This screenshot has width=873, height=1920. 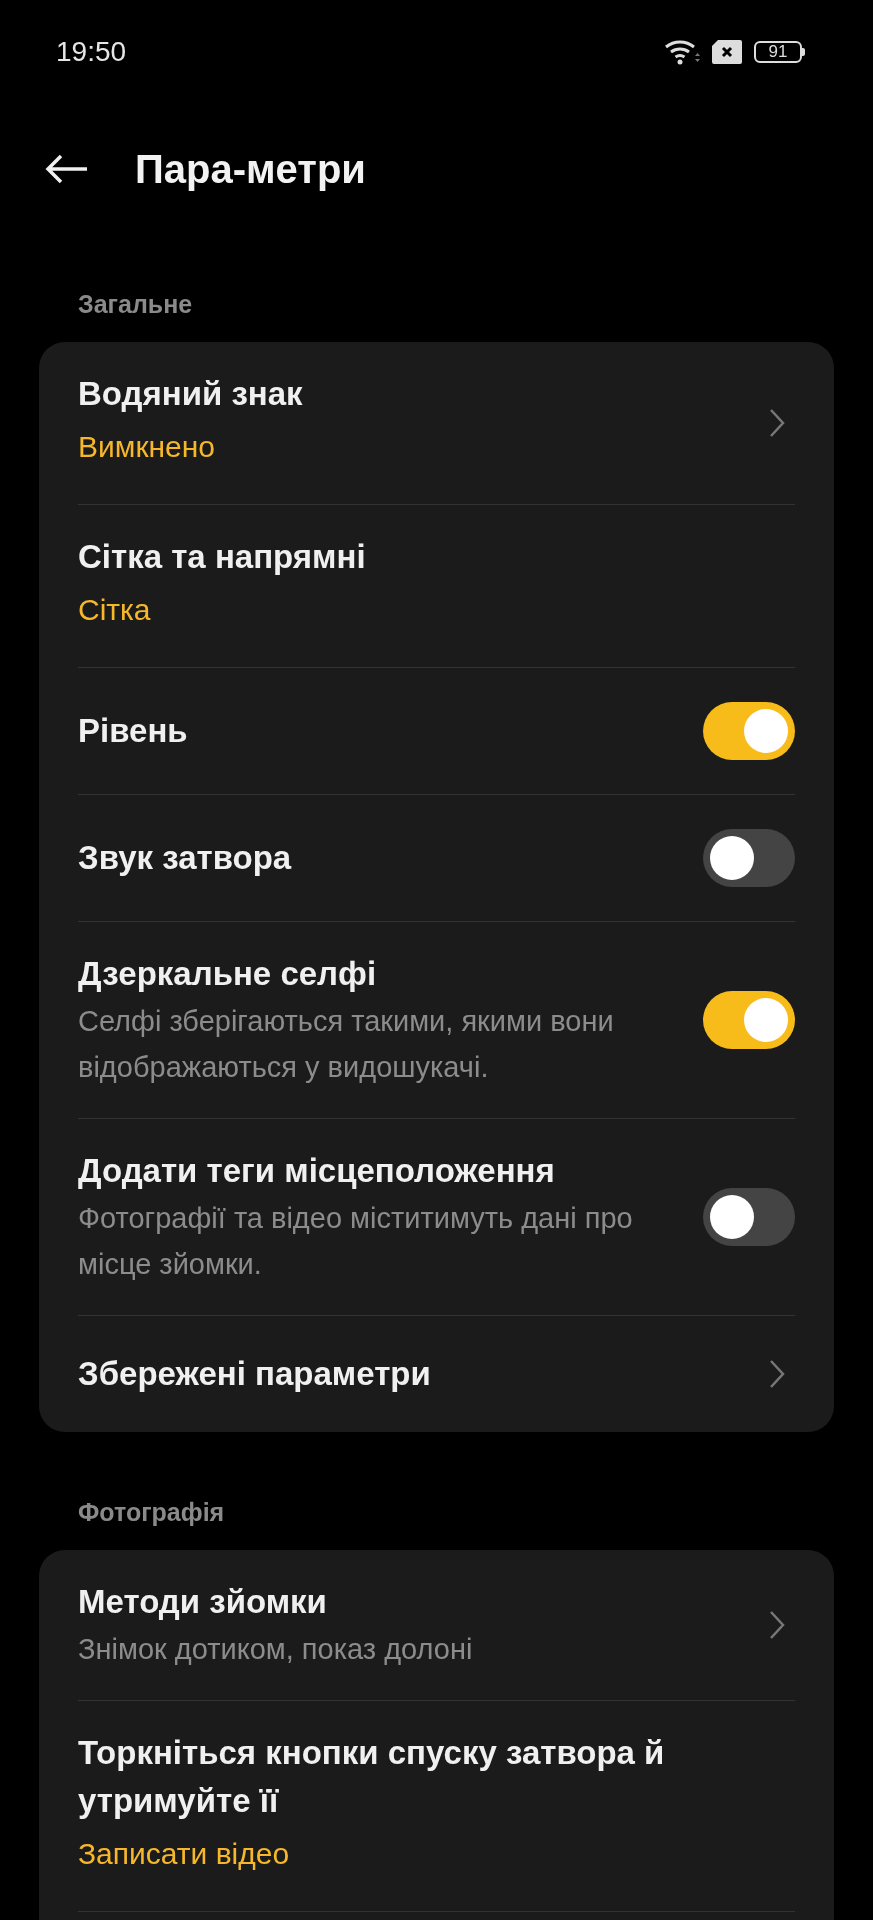 I want to click on back-arrow-icon, so click(x=67, y=169).